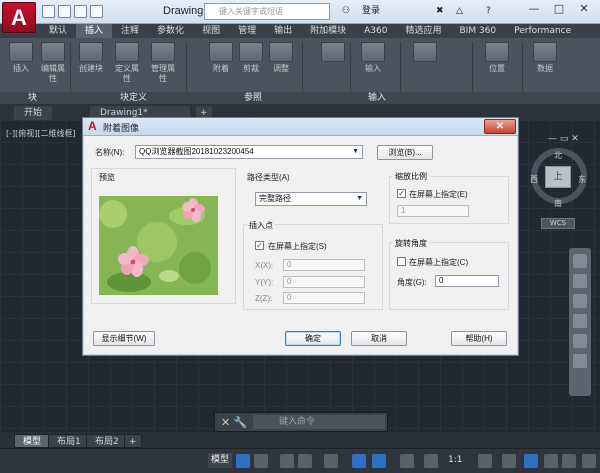  Describe the element at coordinates (459, 11) in the screenshot. I see `a360-icon: △` at that location.